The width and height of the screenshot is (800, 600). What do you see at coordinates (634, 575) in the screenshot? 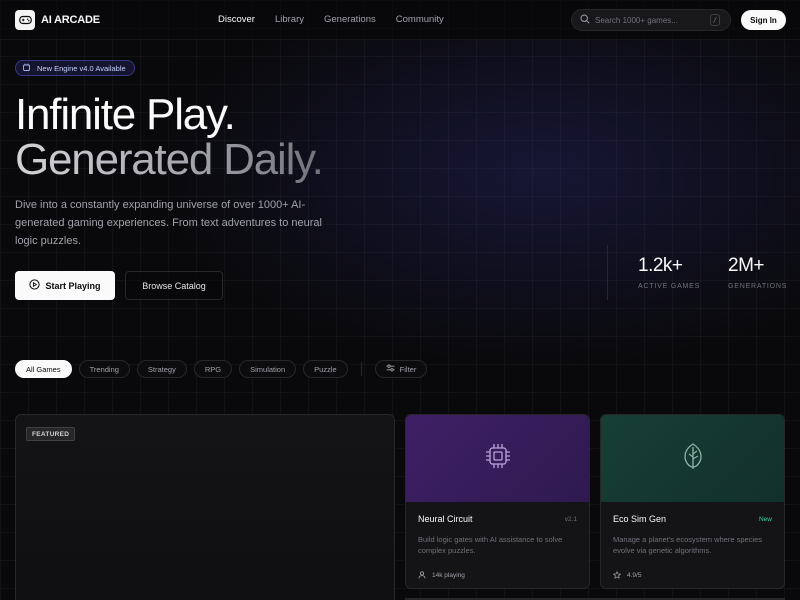
I see `card-rating: 4.9/5` at bounding box center [634, 575].